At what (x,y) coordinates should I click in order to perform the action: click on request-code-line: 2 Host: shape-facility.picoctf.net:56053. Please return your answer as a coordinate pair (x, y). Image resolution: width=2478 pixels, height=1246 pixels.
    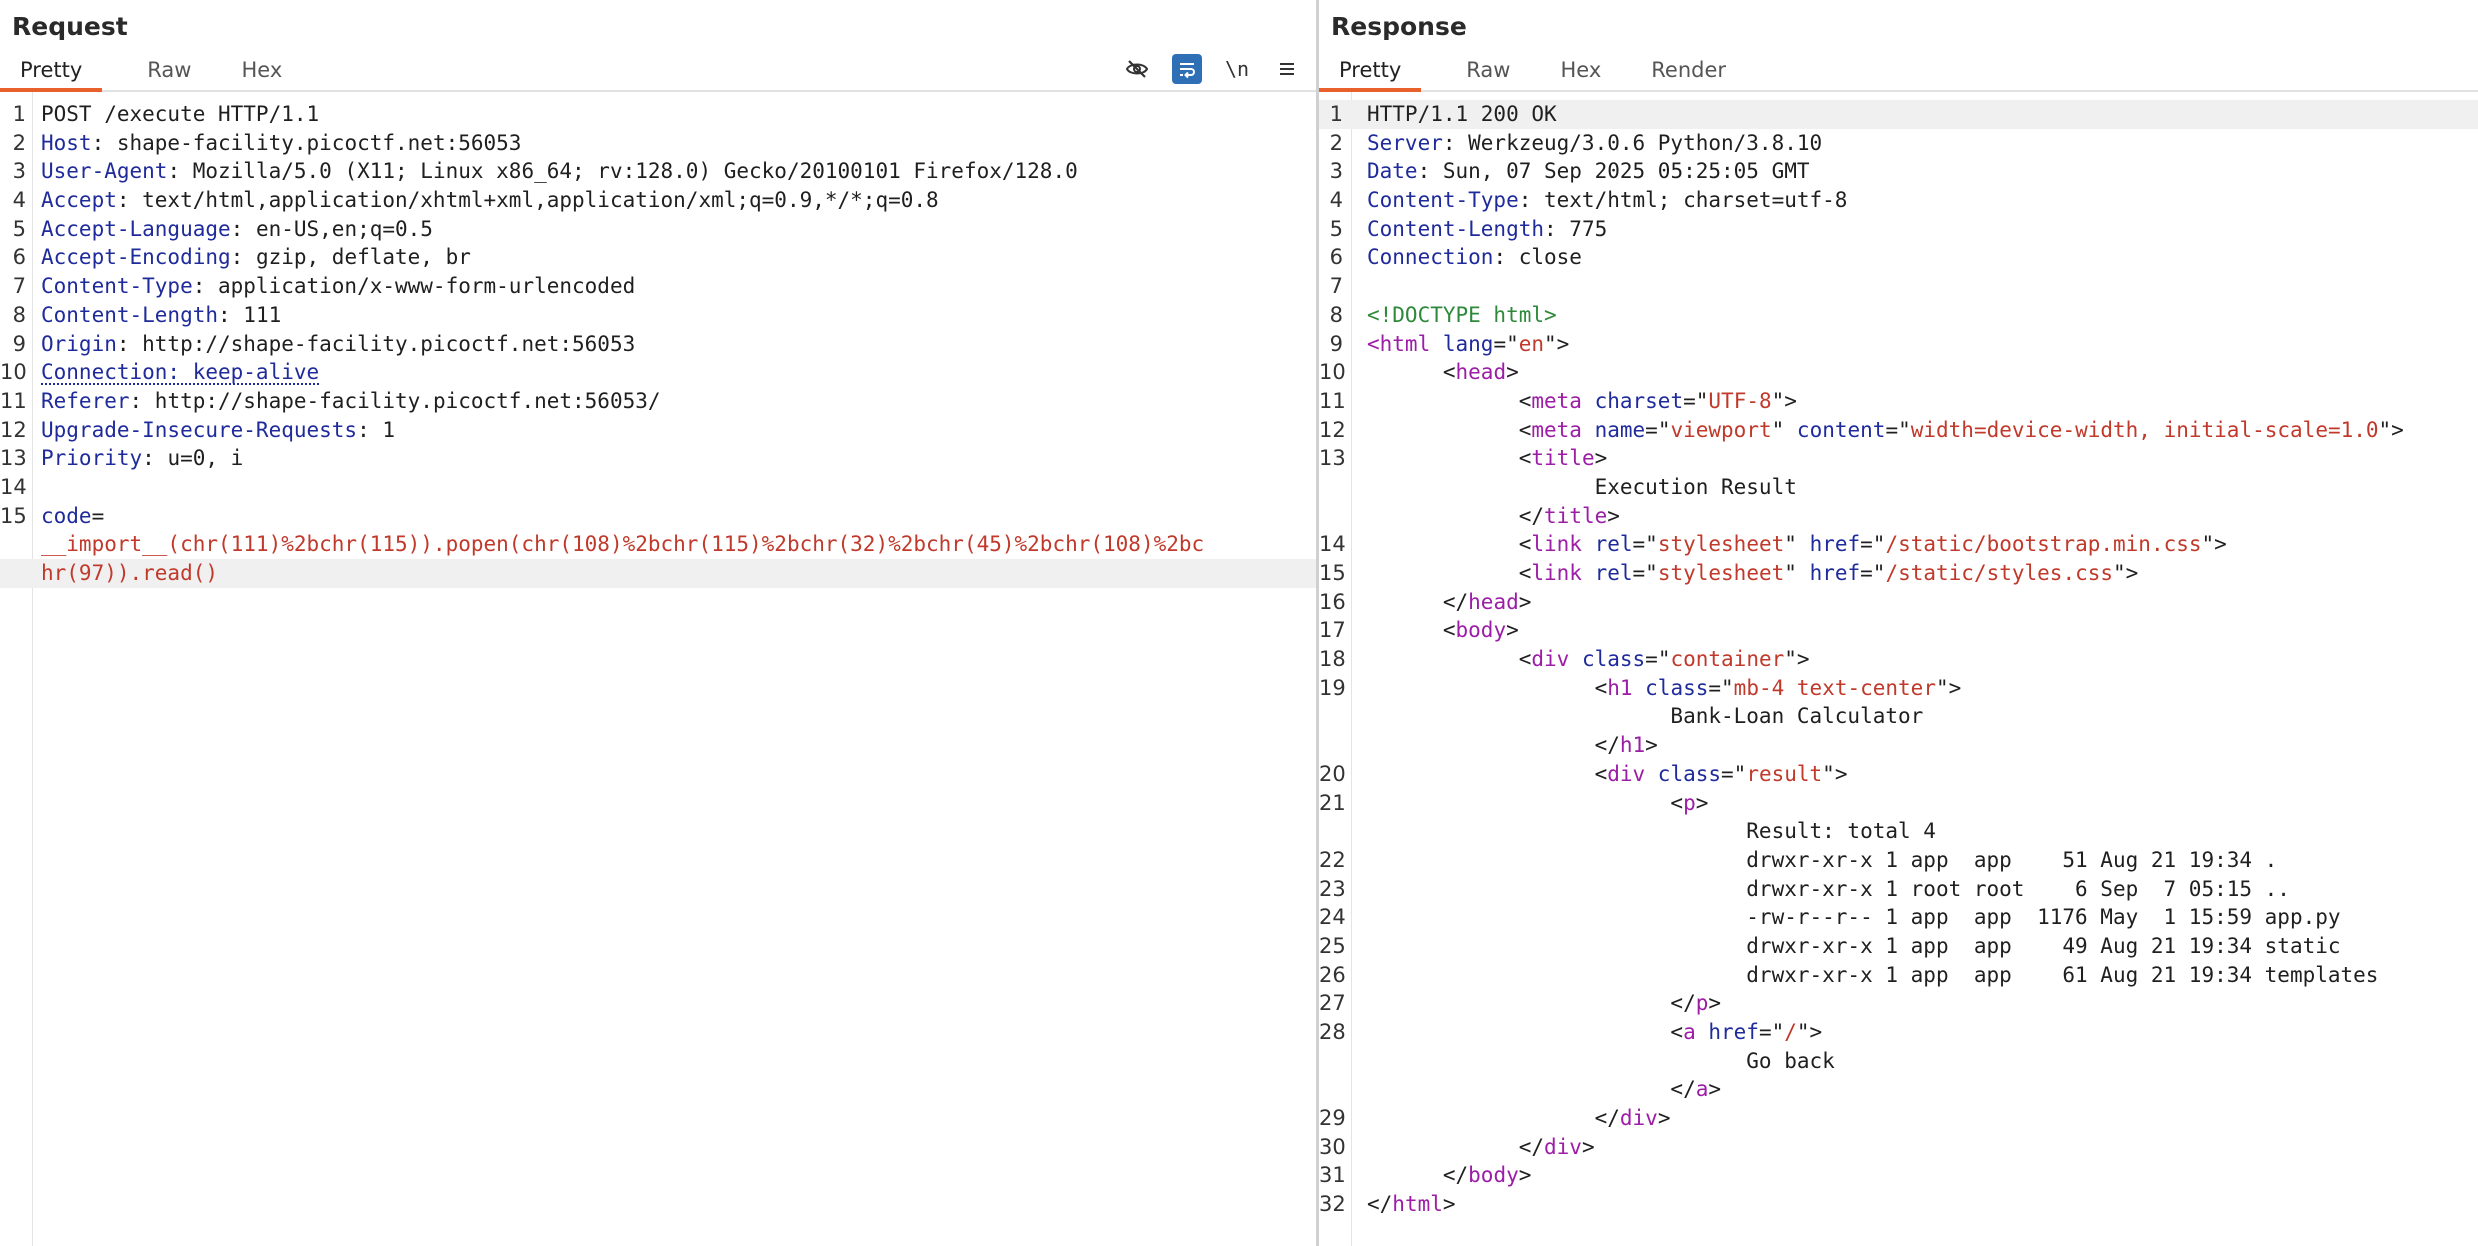
    Looking at the image, I should click on (658, 143).